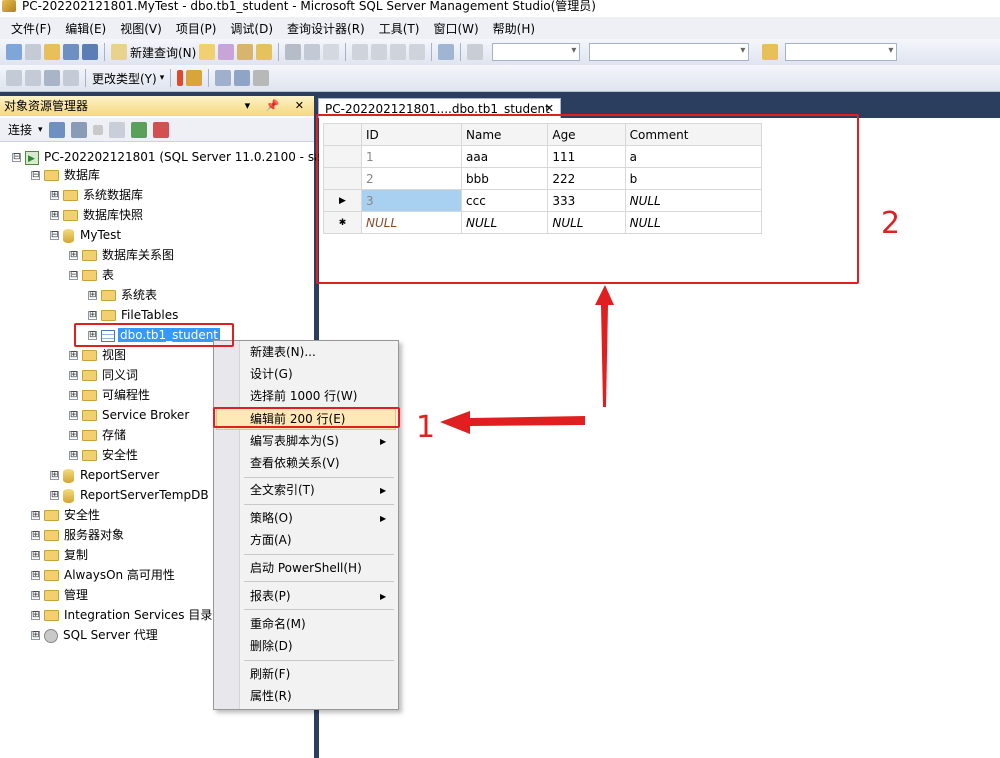 The height and width of the screenshot is (758, 1000). I want to click on refresh-icon, so click(138, 129).